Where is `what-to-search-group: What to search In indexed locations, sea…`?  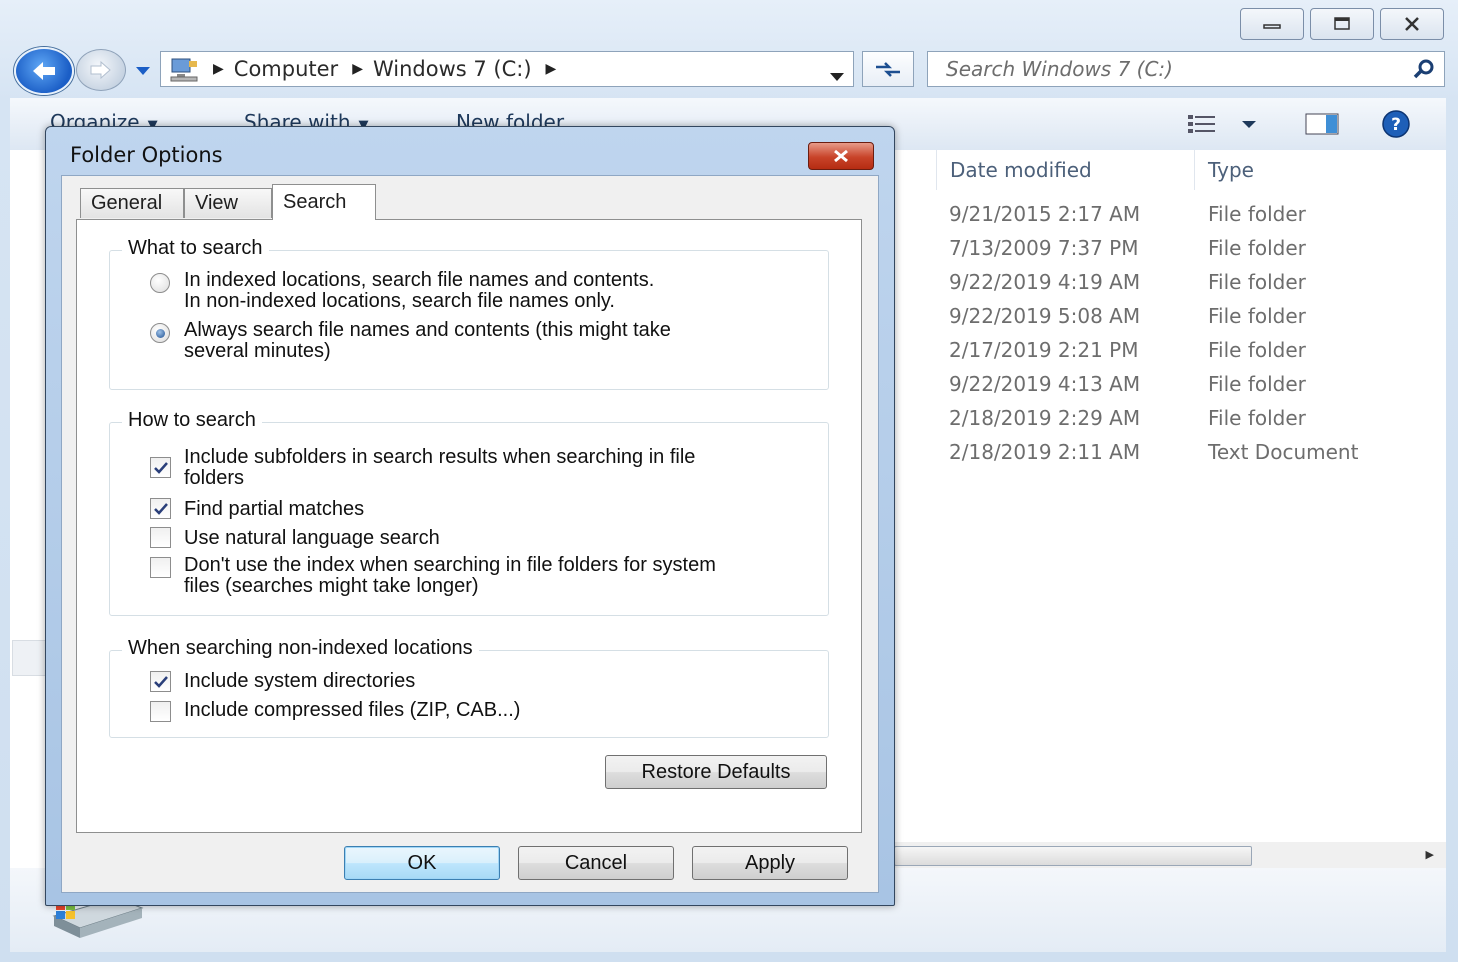 what-to-search-group: What to search In indexed locations, sea… is located at coordinates (469, 313).